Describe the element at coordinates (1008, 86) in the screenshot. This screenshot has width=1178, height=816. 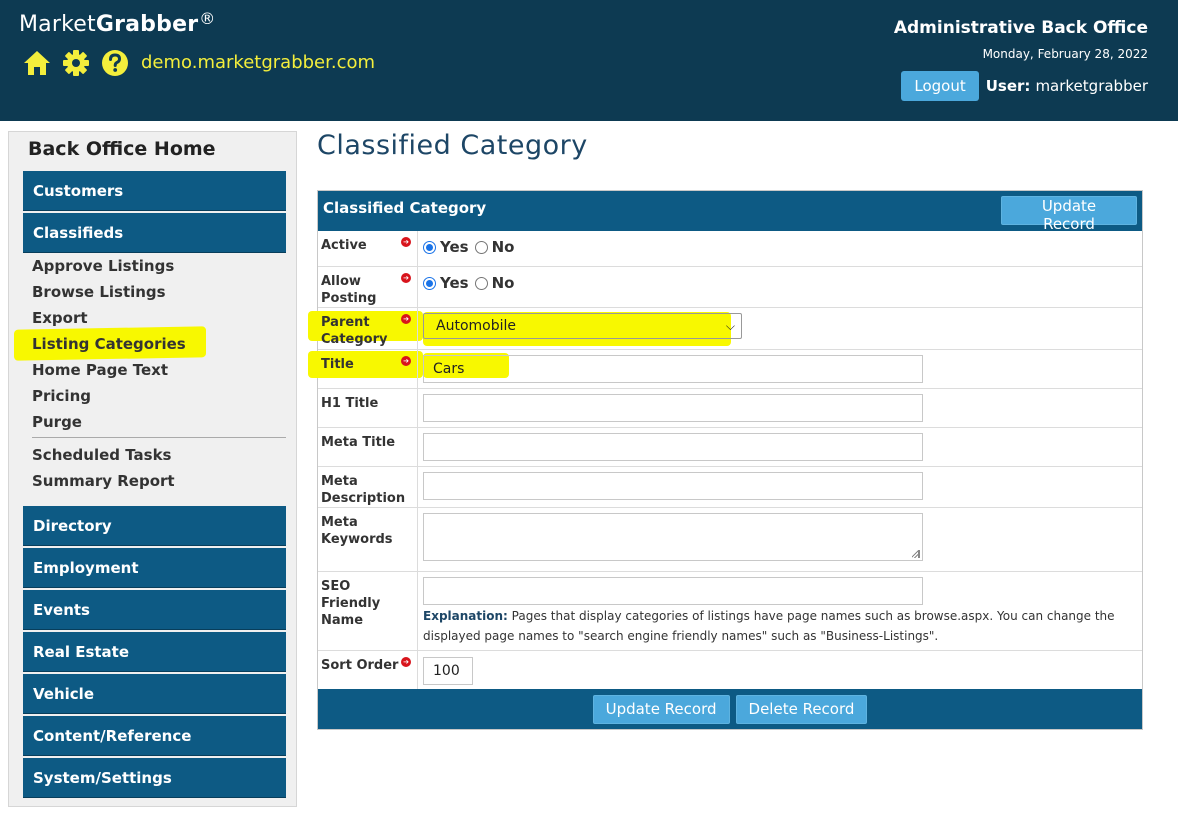
I see `user-label: User:` at that location.